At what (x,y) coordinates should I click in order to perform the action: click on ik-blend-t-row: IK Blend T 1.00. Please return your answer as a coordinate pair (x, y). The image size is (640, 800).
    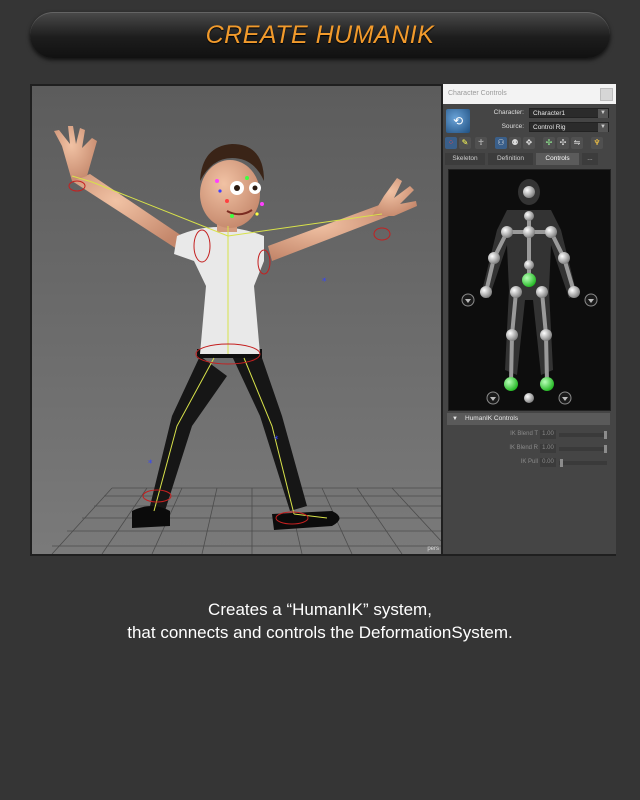
    Looking at the image, I should click on (528, 435).